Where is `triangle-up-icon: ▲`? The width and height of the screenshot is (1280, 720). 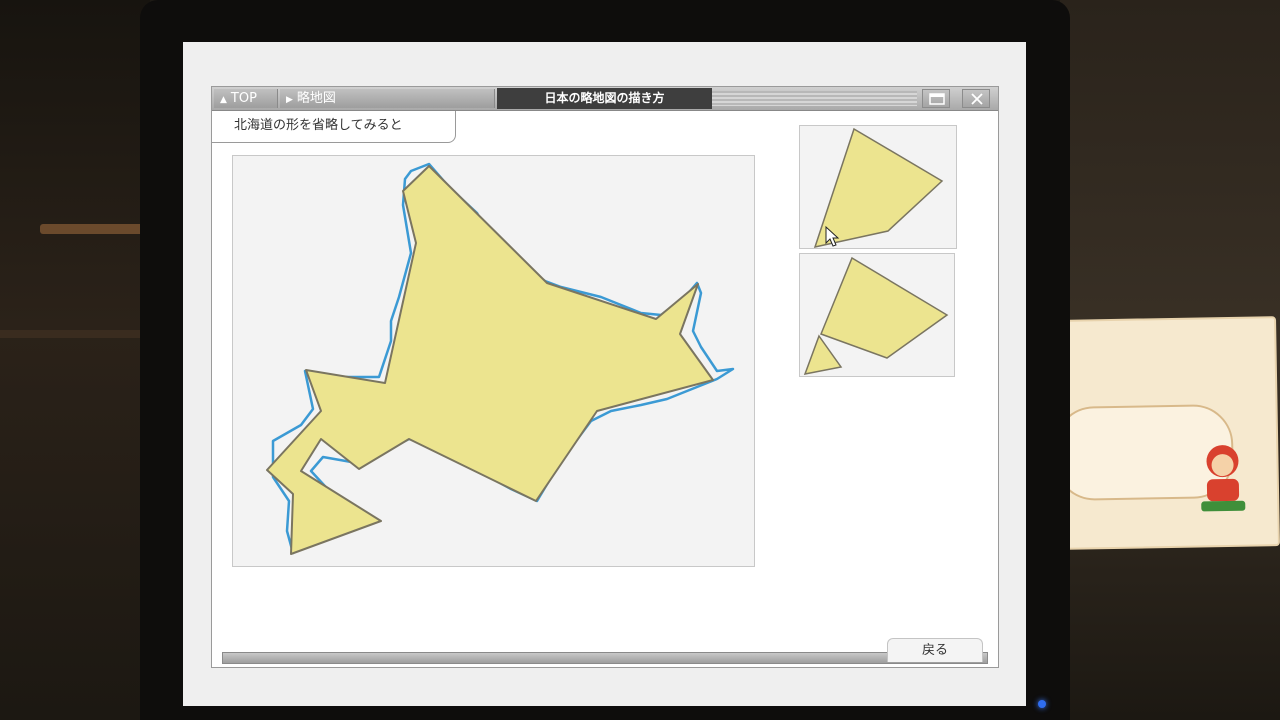
triangle-up-icon: ▲ is located at coordinates (223, 100).